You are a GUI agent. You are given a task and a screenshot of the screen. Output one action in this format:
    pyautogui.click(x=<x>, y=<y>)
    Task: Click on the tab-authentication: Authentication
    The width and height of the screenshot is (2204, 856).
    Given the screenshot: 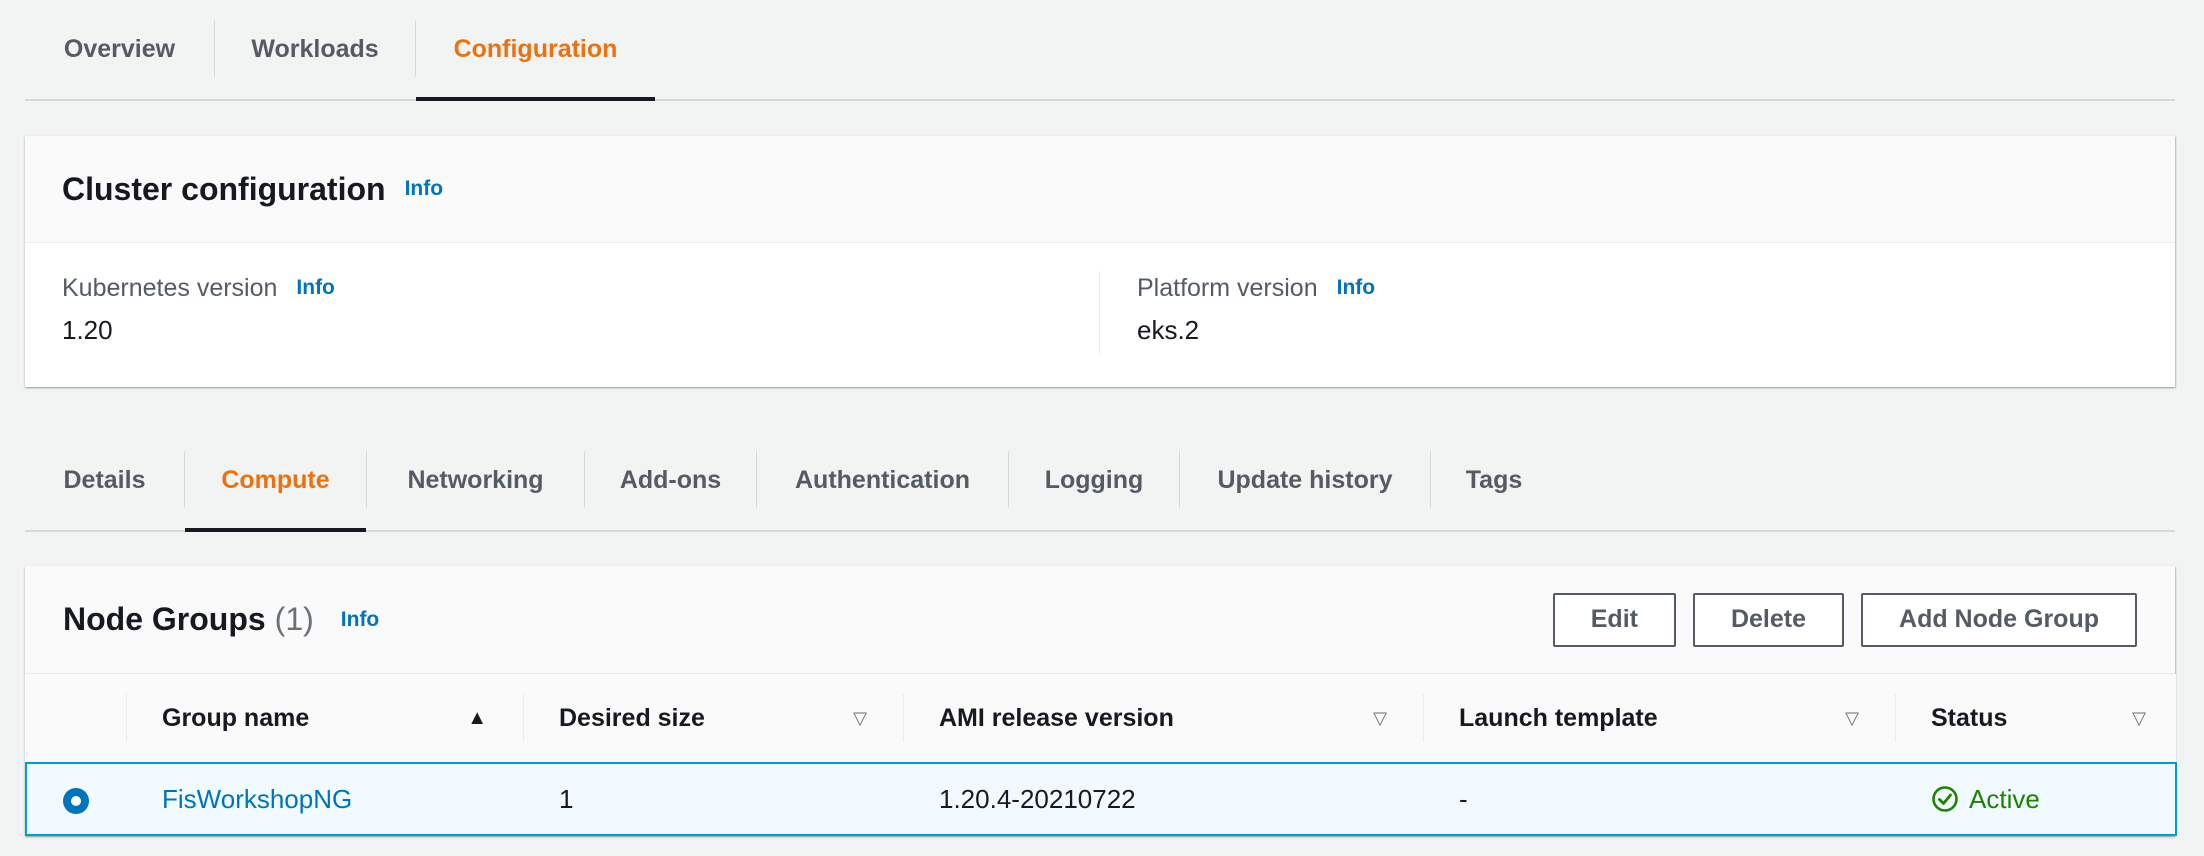 What is the action you would take?
    pyautogui.click(x=882, y=480)
    